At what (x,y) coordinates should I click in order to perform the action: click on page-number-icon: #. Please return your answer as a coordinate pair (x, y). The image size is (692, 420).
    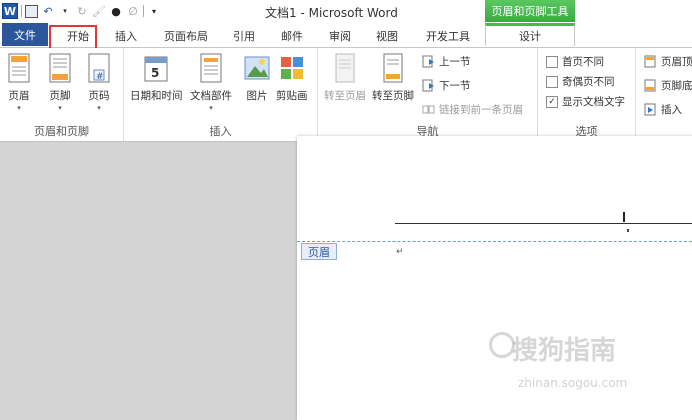
    Looking at the image, I should click on (99, 68).